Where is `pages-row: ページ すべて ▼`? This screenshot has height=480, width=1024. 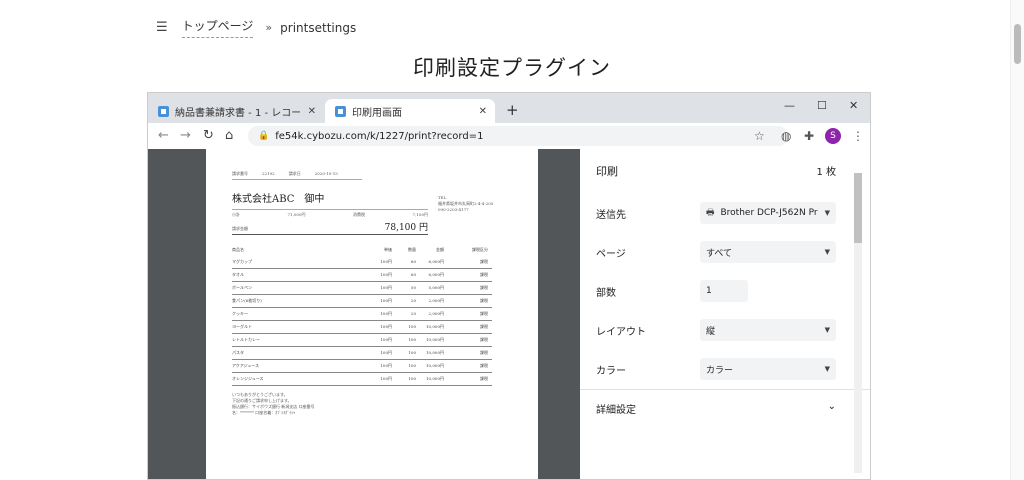
pages-row: ページ すべて ▼ is located at coordinates (716, 252).